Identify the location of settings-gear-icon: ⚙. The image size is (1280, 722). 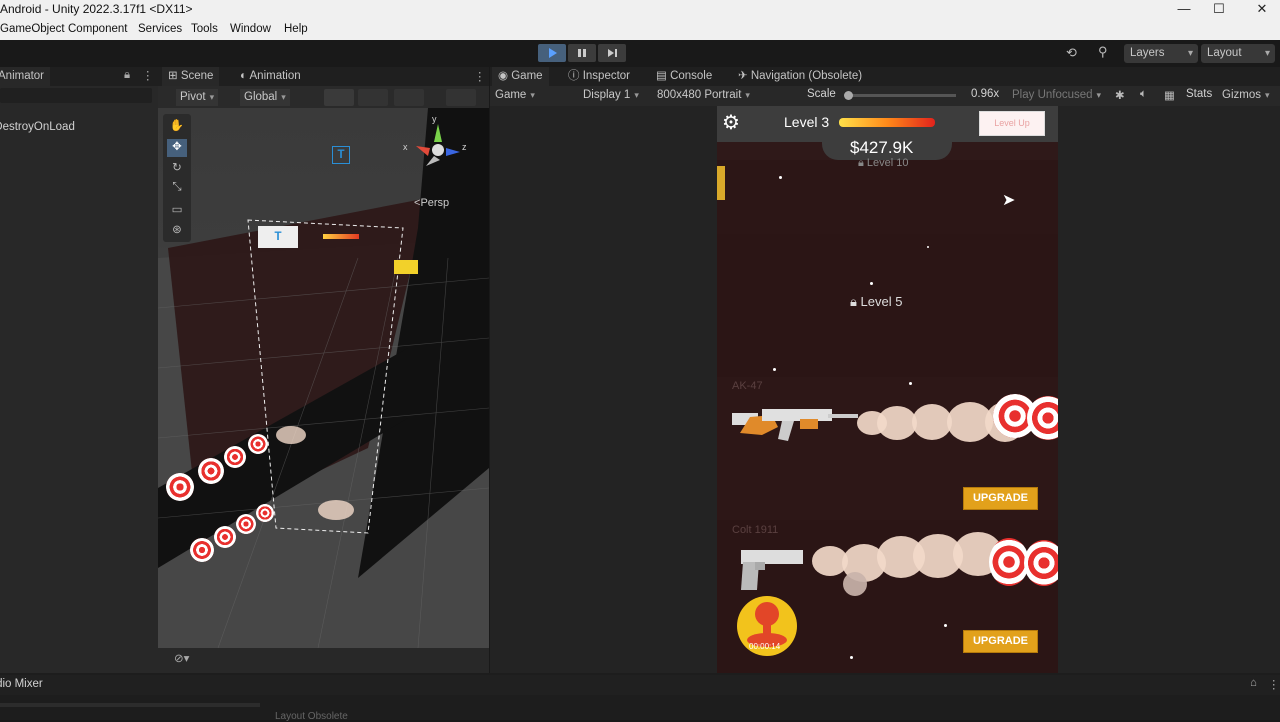
(733, 124).